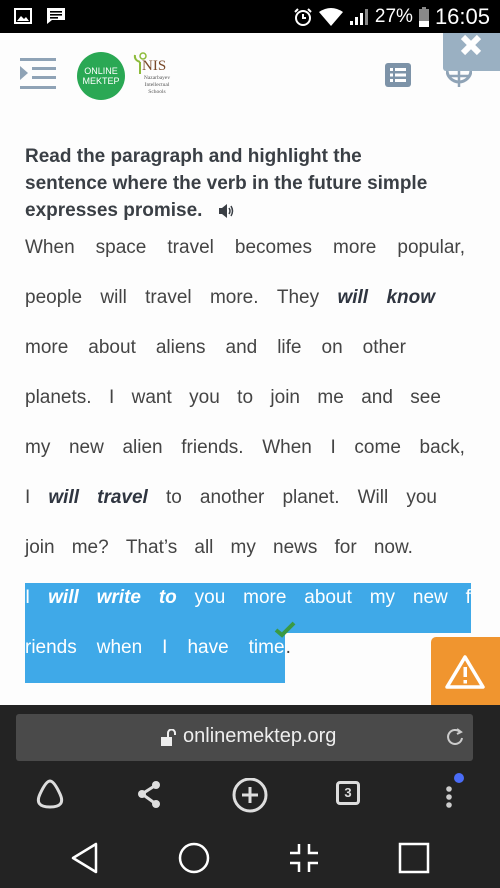 The image size is (500, 888). I want to click on word: time, so click(267, 658).